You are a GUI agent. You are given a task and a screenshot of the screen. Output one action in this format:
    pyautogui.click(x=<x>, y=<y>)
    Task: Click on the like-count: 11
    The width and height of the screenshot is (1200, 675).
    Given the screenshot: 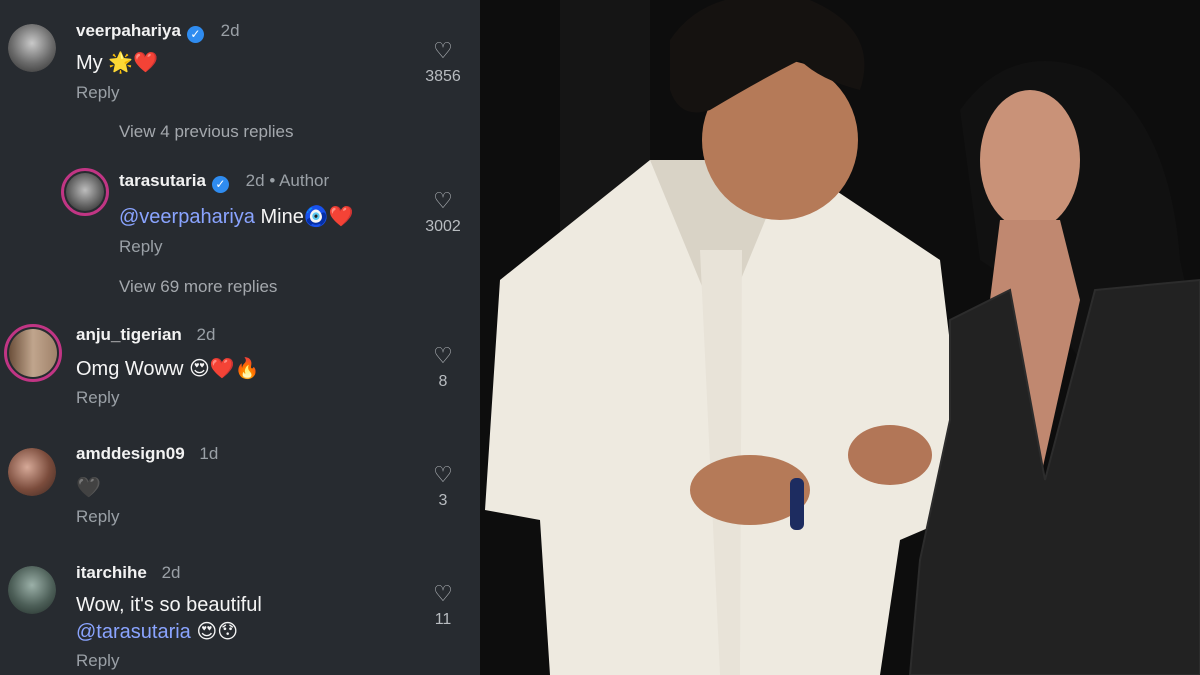 What is the action you would take?
    pyautogui.click(x=443, y=619)
    